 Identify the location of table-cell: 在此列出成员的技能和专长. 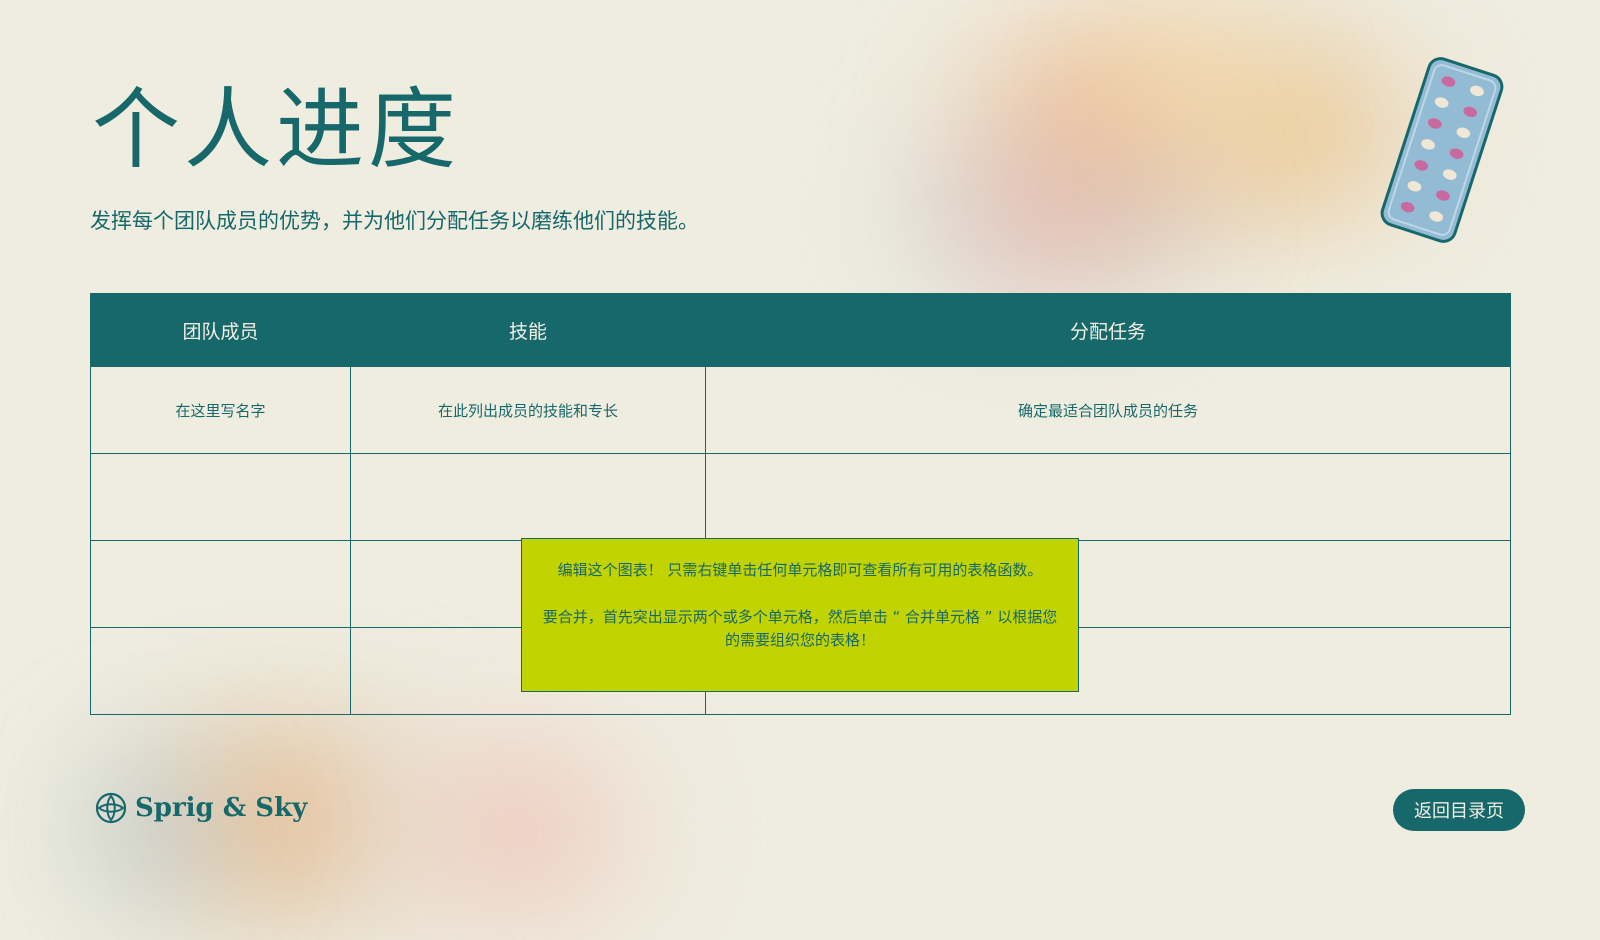
(528, 410).